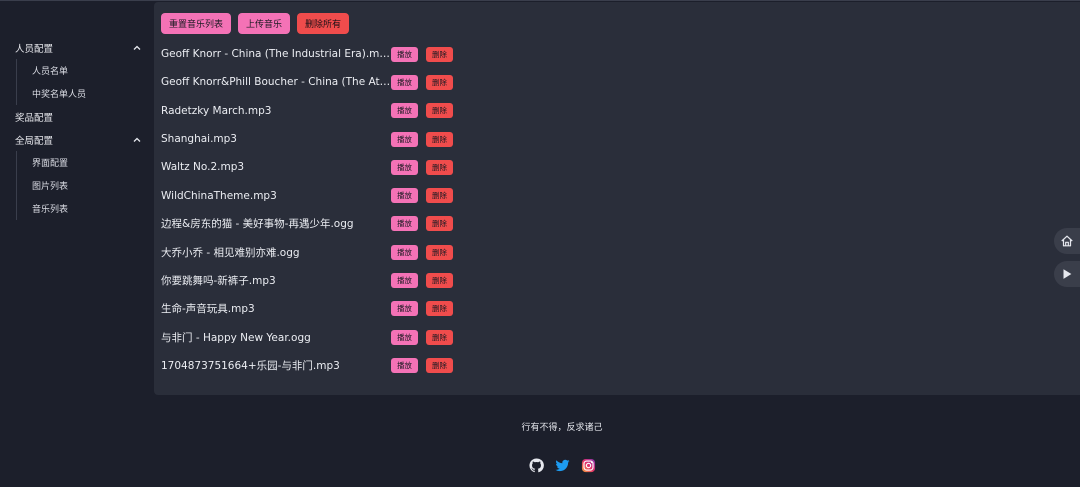 The width and height of the screenshot is (1080, 487). Describe the element at coordinates (84, 93) in the screenshot. I see `sidebar-item-winners-list: 中奖名单人员` at that location.